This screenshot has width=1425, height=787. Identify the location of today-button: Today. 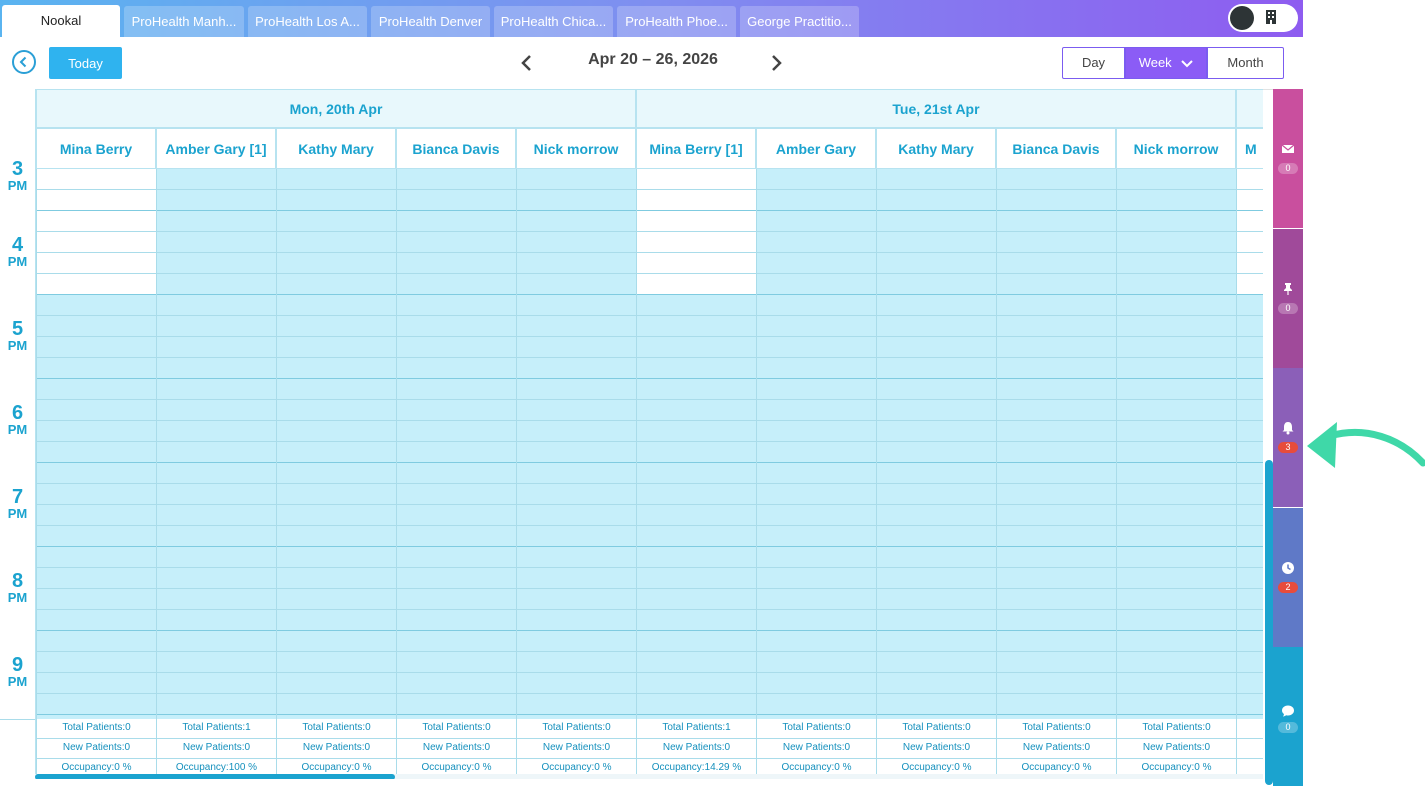
(85, 63).